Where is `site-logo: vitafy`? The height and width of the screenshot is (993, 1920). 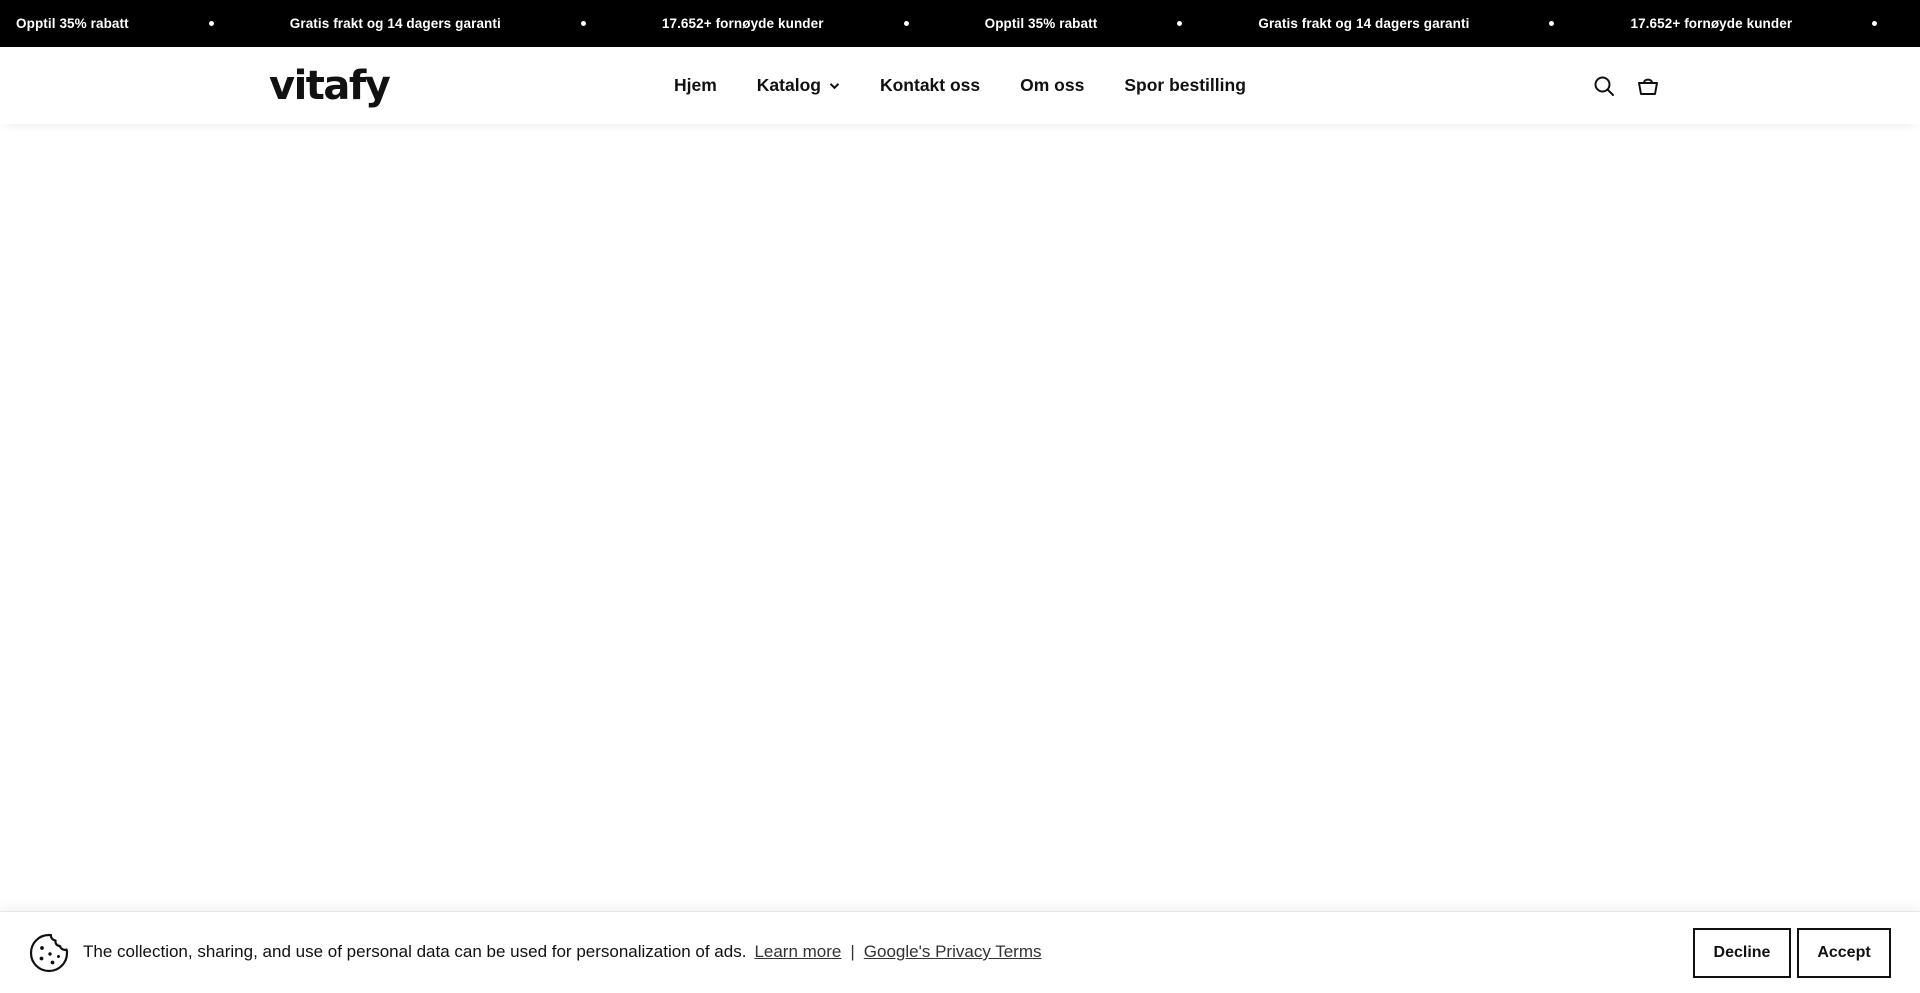
site-logo: vitafy is located at coordinates (330, 86).